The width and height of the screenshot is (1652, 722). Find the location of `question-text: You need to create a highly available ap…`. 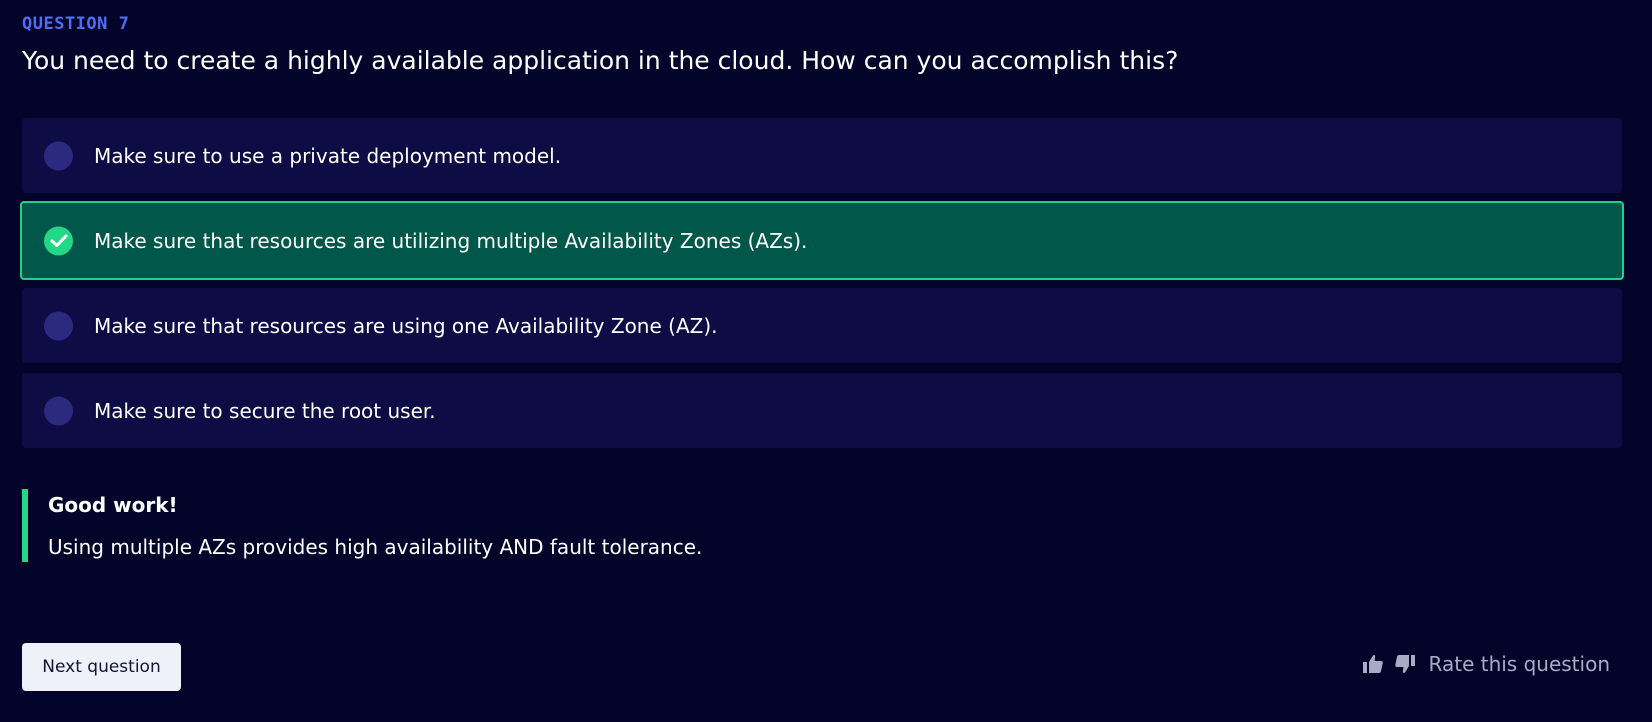

question-text: You need to create a highly available ap… is located at coordinates (600, 60).